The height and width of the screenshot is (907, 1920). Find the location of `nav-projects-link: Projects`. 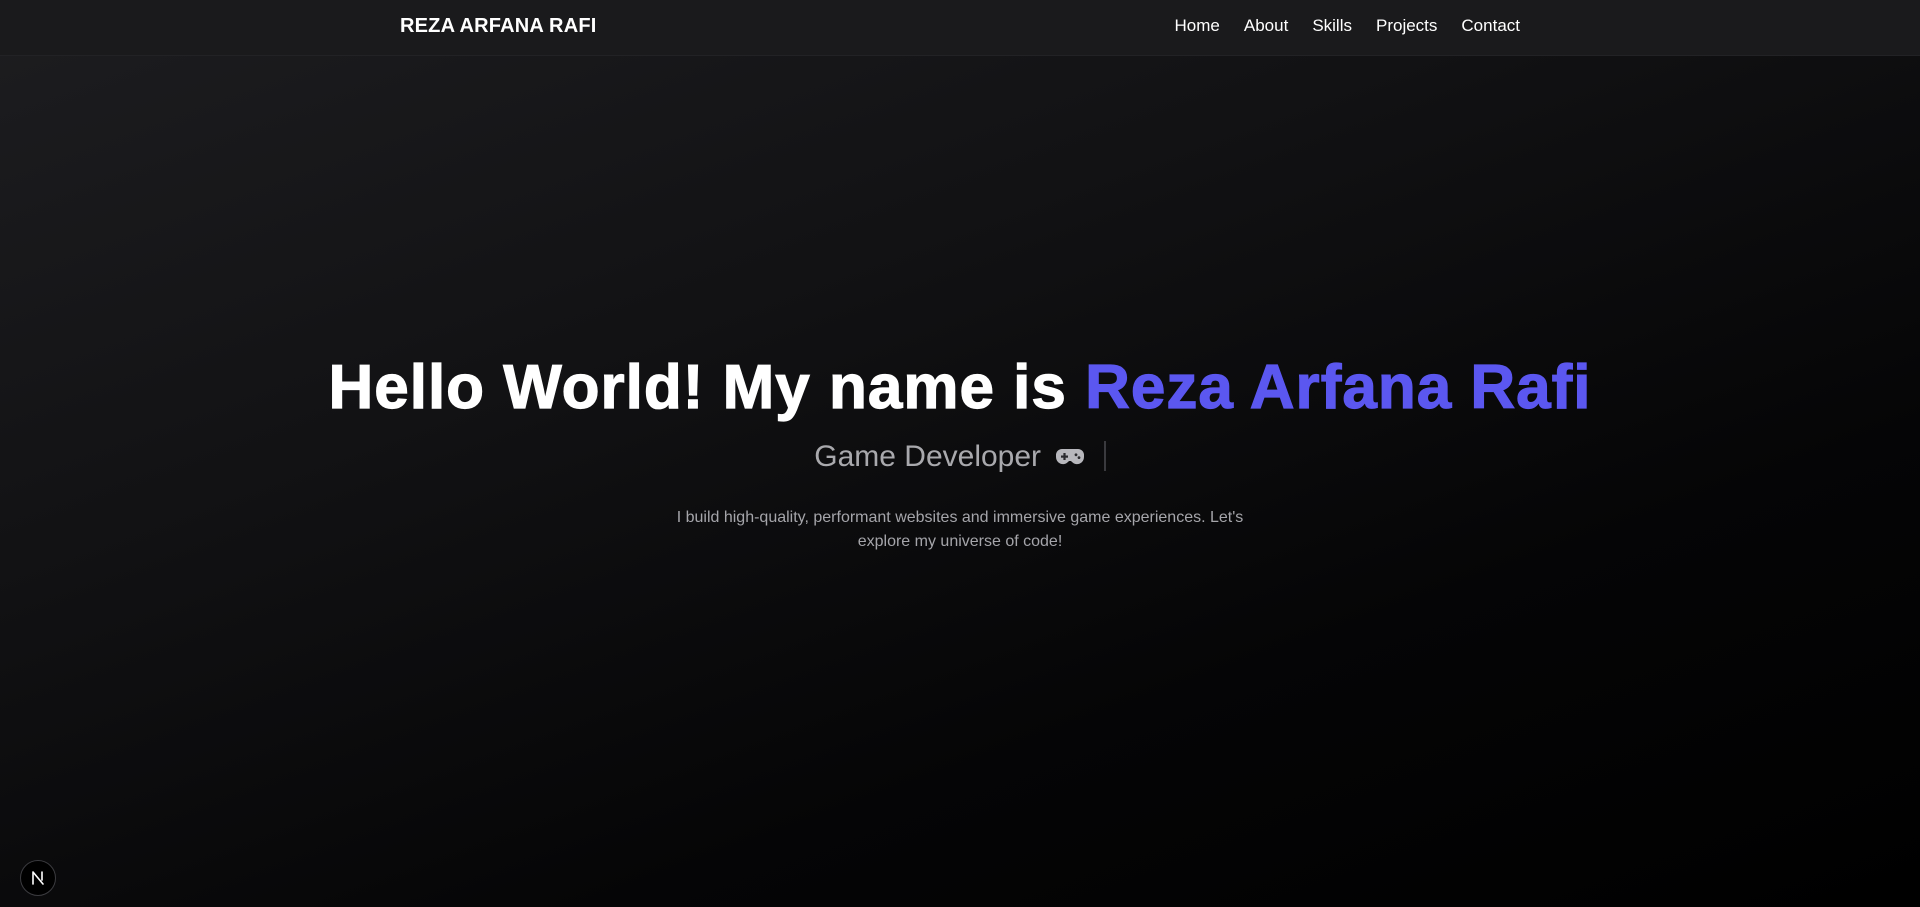

nav-projects-link: Projects is located at coordinates (1406, 26).